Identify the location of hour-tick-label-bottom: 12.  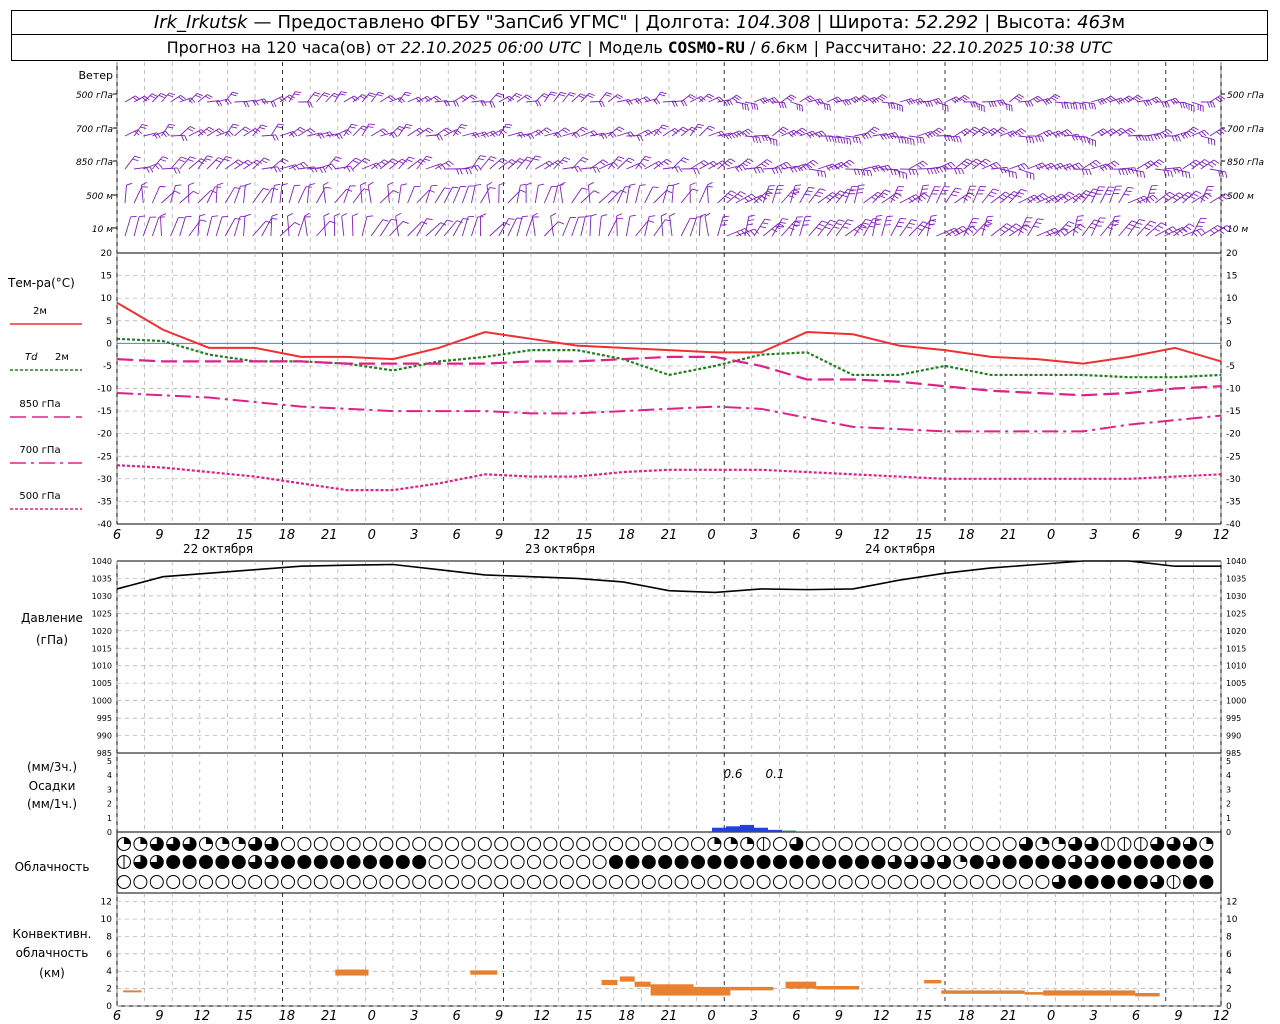
(202, 1016).